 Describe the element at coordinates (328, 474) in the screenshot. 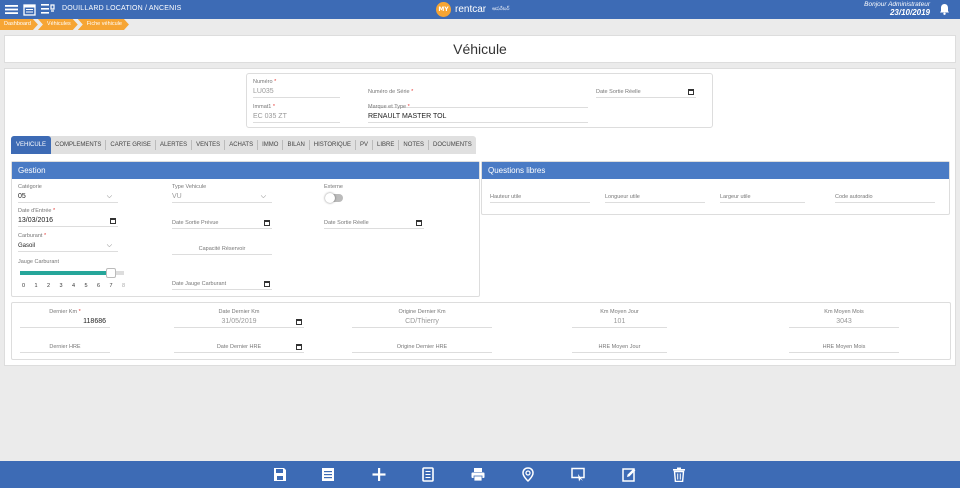

I see `list-icon` at that location.